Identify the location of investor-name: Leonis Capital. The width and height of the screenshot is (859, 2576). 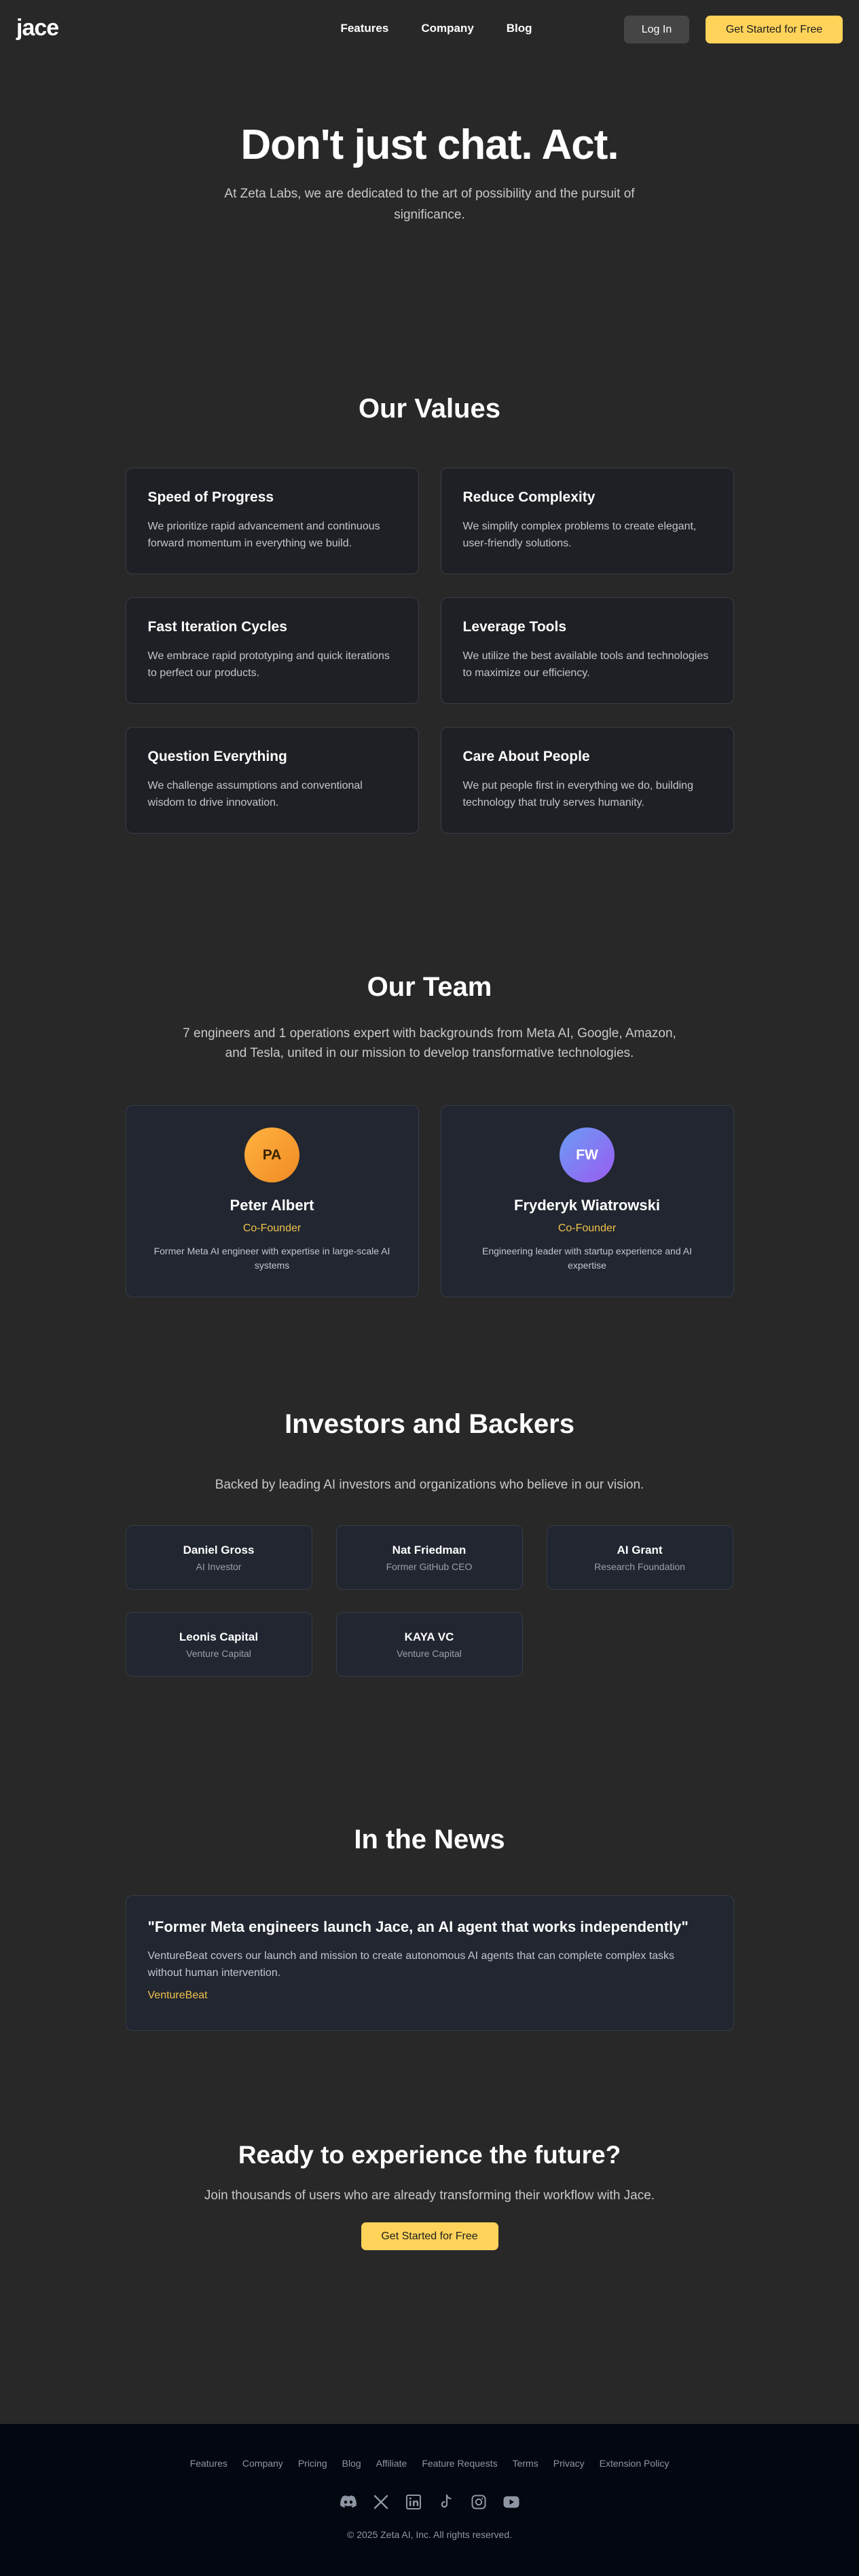
(219, 1637).